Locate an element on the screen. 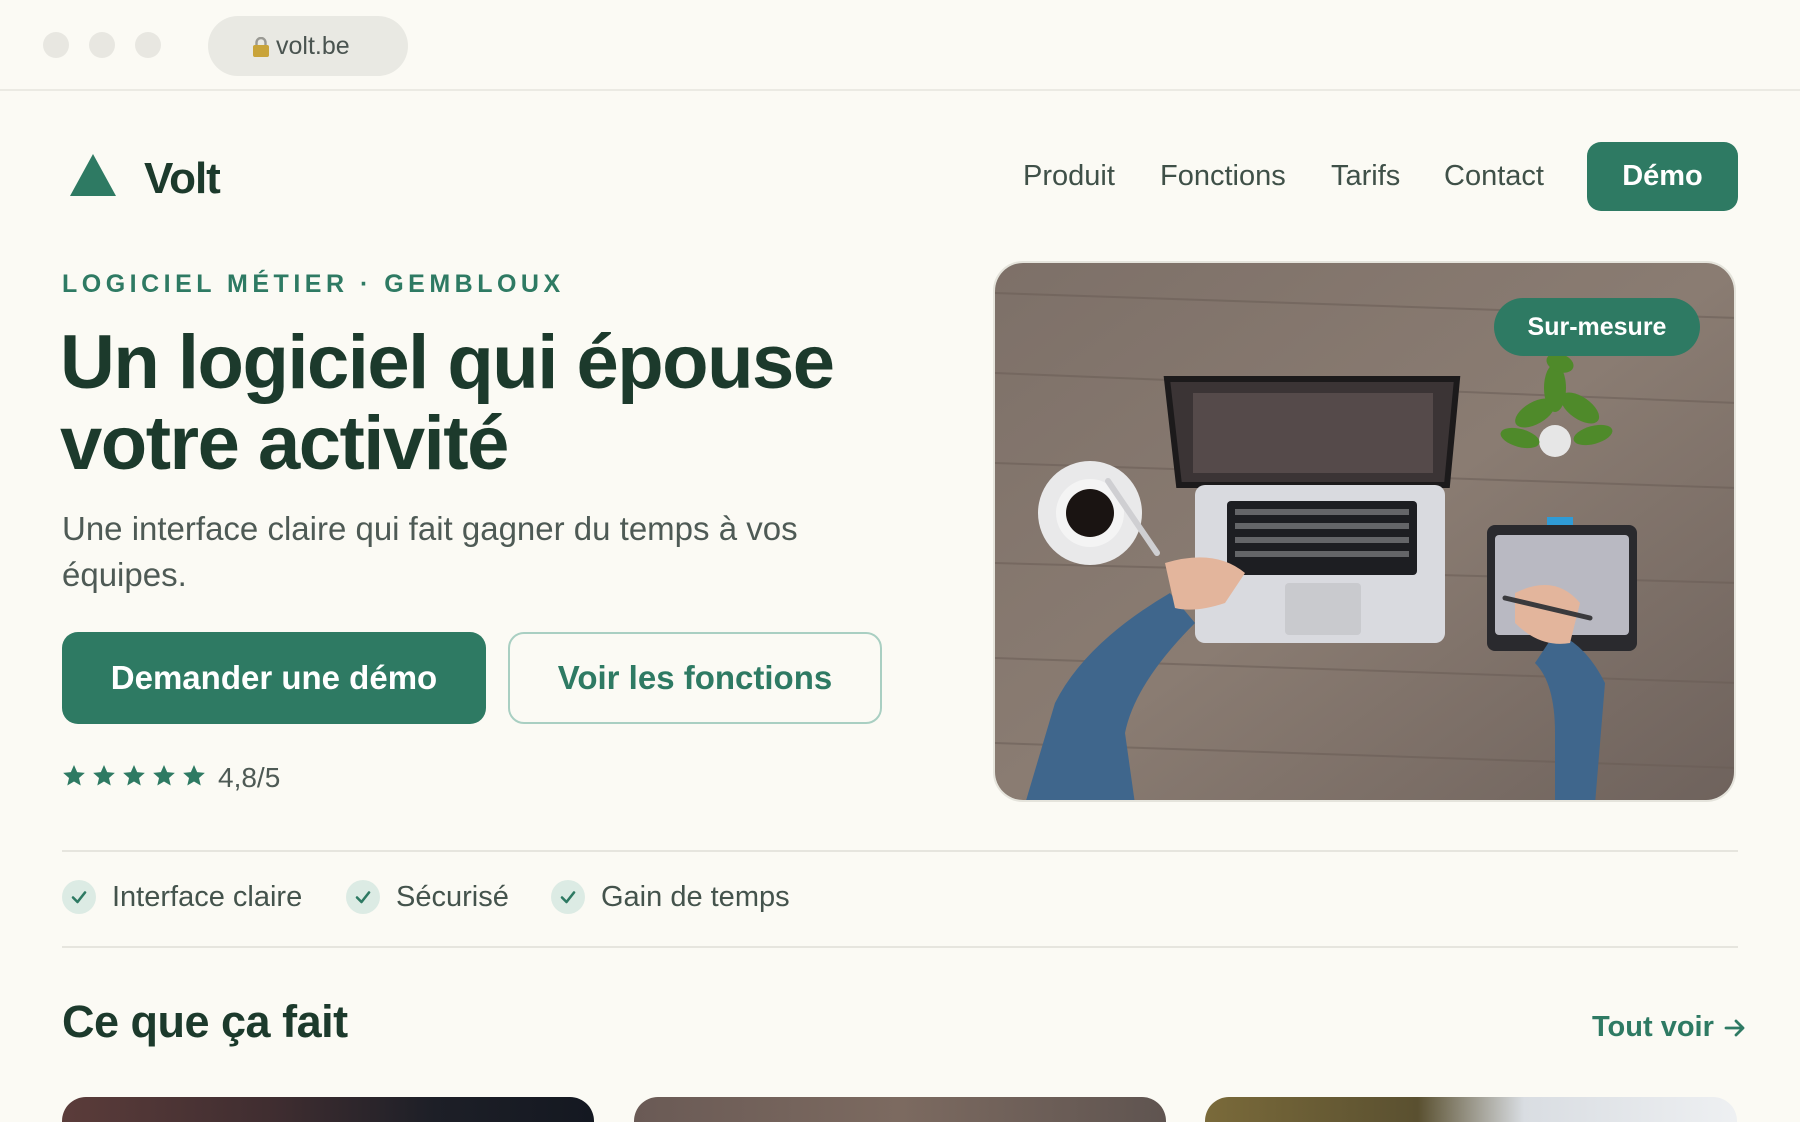 The image size is (1800, 1122). brand-name: Volt is located at coordinates (182, 179).